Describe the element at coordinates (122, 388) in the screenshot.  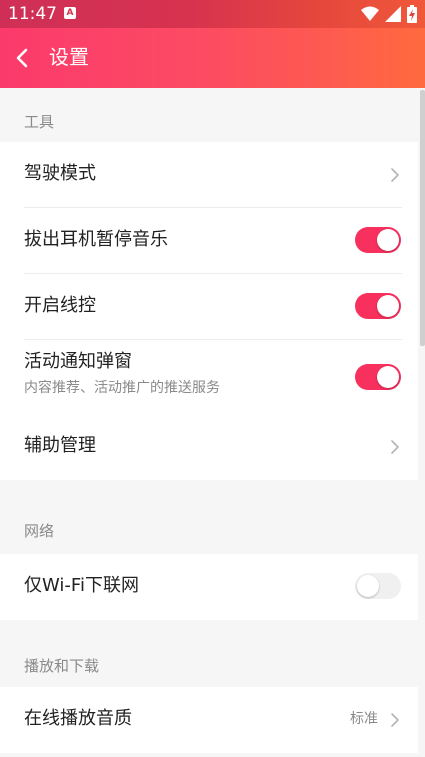
I see `setting-description: 内容推荐、活动推广的推送服务` at that location.